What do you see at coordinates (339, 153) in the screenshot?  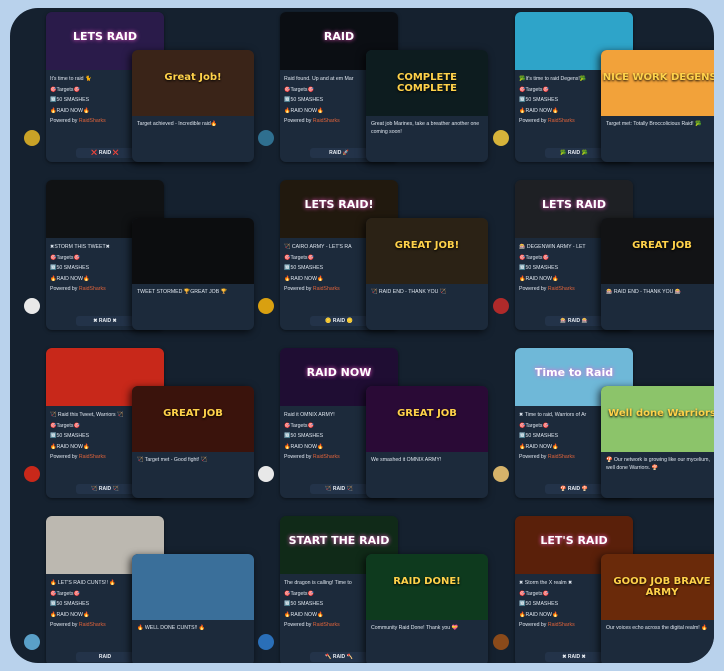 I see `raid-button: RAID 🚀` at bounding box center [339, 153].